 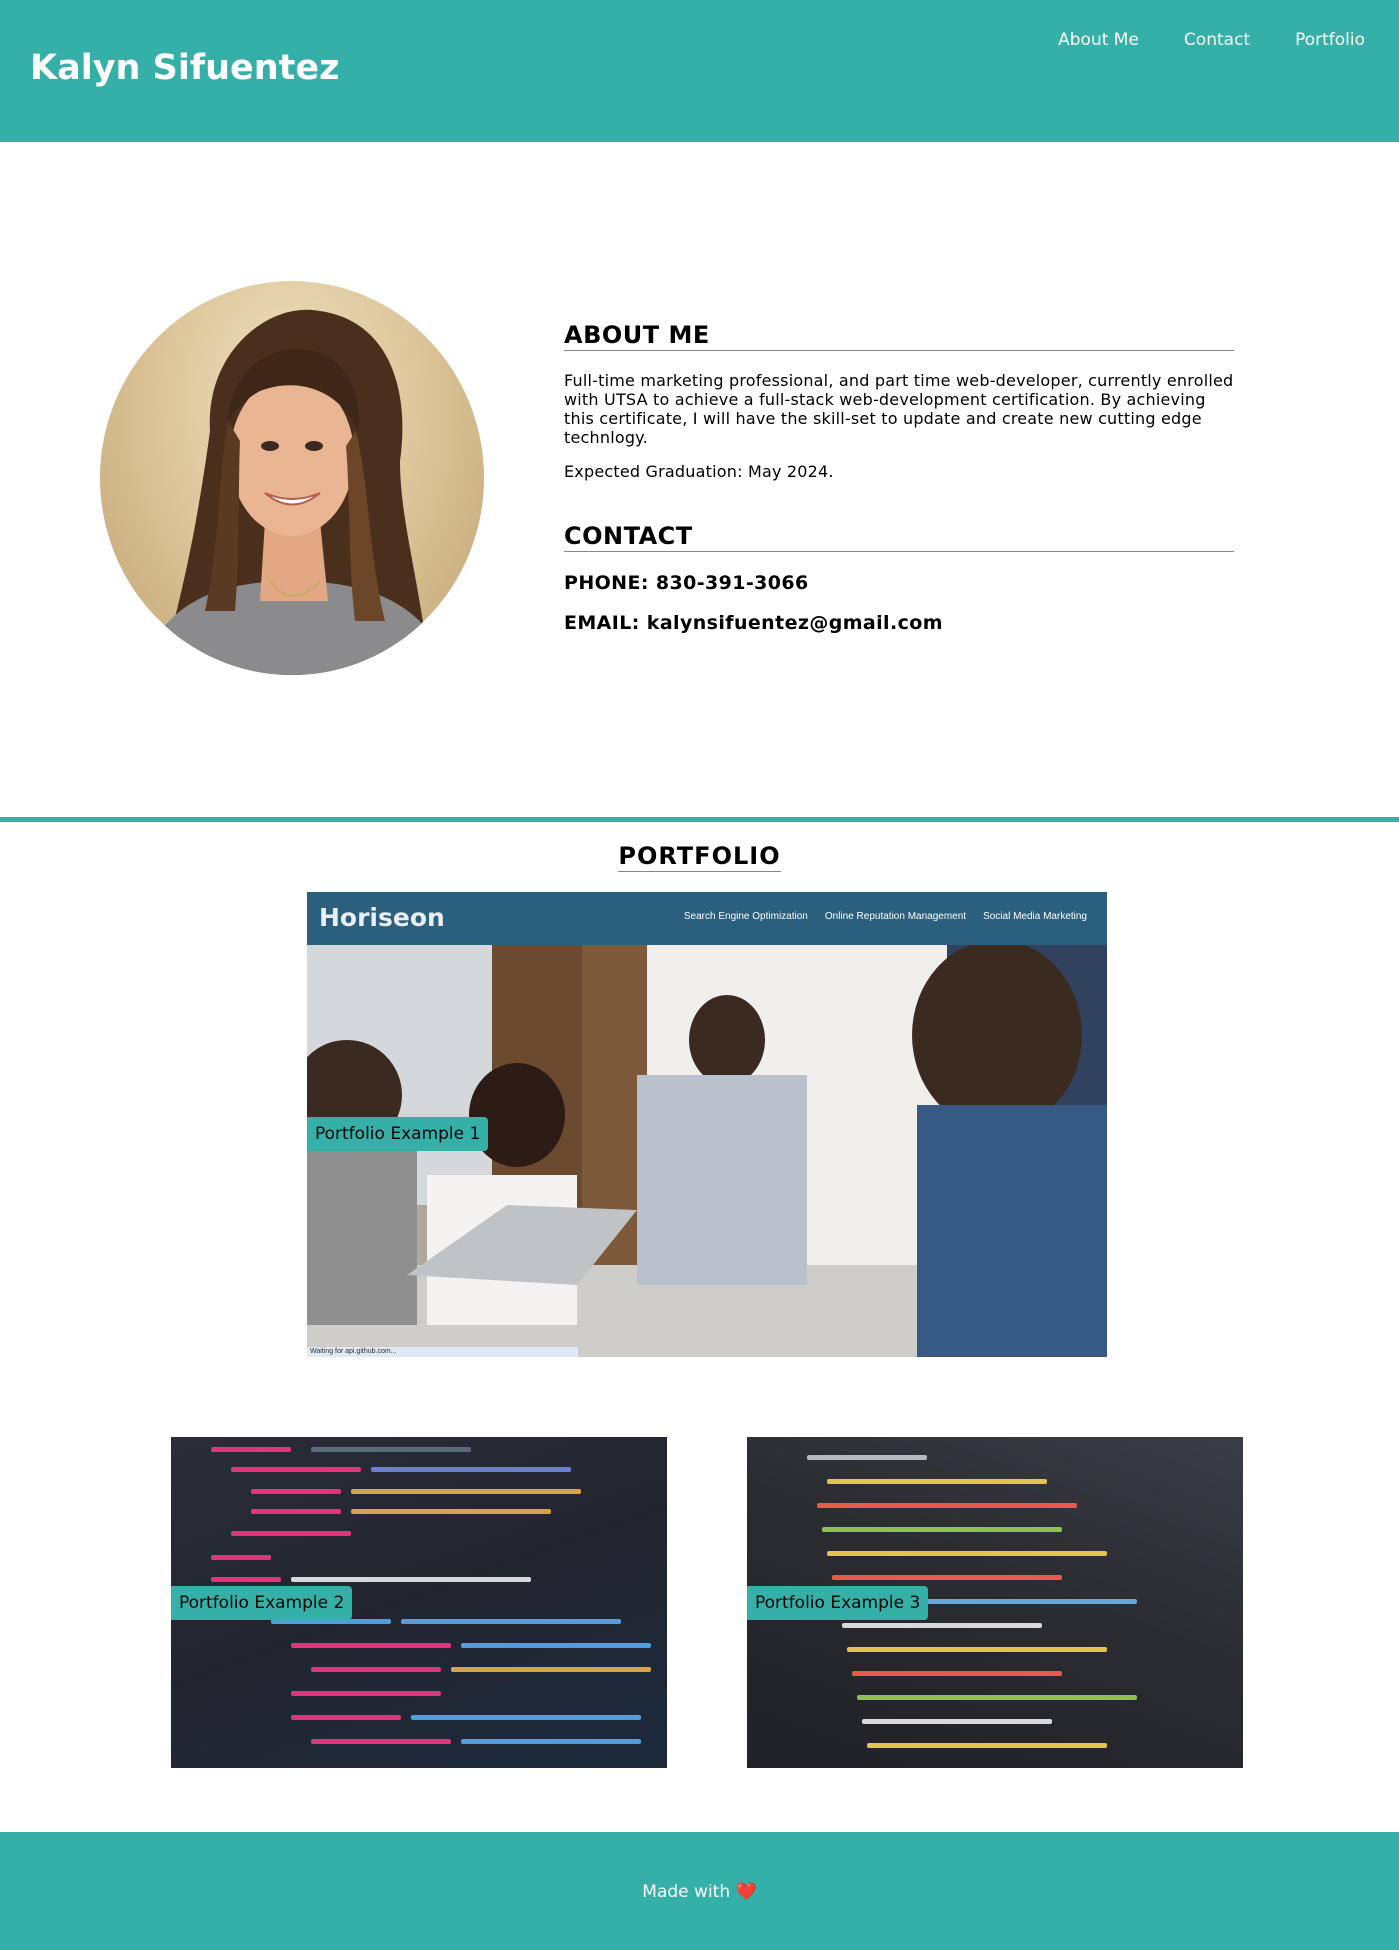 I want to click on portfolio-card-2: Portfolio Example 2, so click(x=419, y=1602).